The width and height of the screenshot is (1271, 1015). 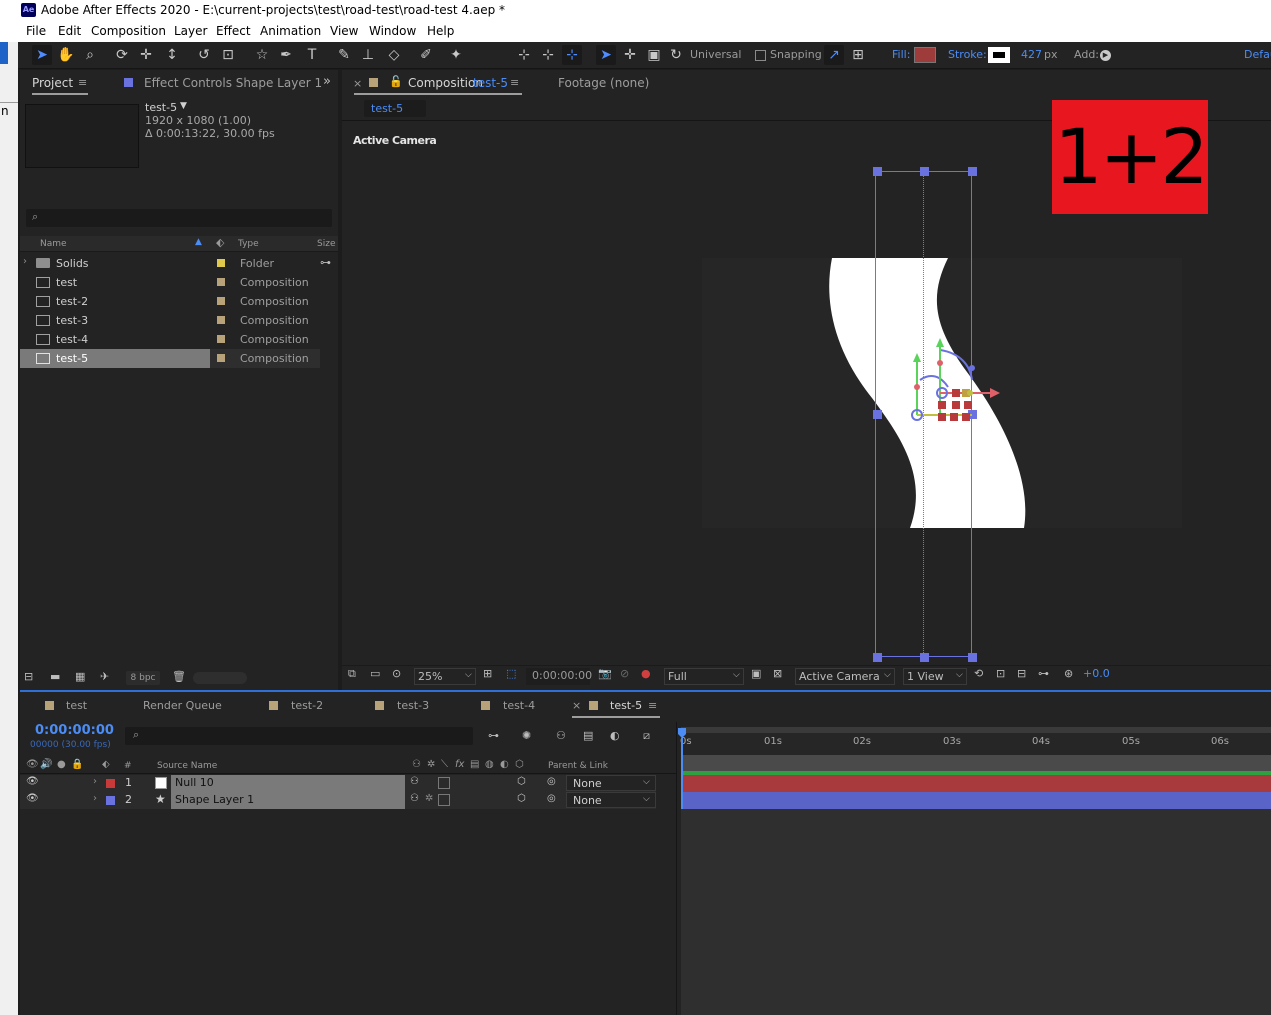 I want to click on tab-composition: Composition, so click(x=445, y=83).